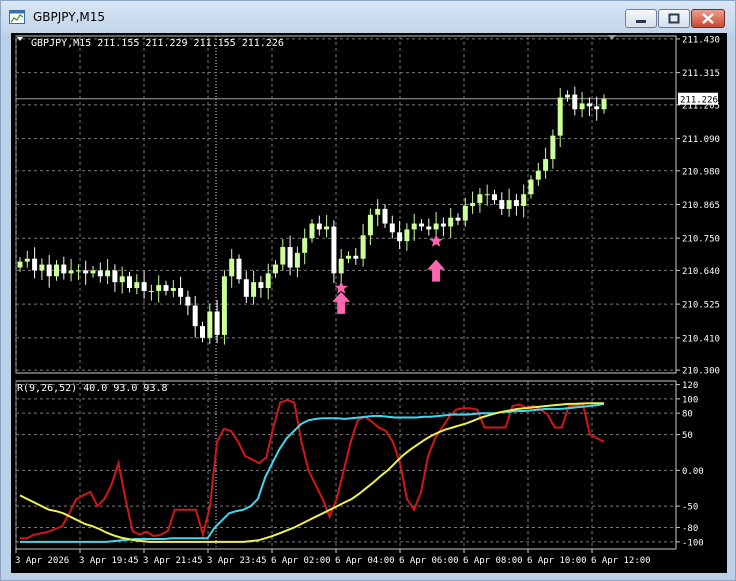 The width and height of the screenshot is (736, 581). I want to click on current-price-label: 211.226, so click(699, 101).